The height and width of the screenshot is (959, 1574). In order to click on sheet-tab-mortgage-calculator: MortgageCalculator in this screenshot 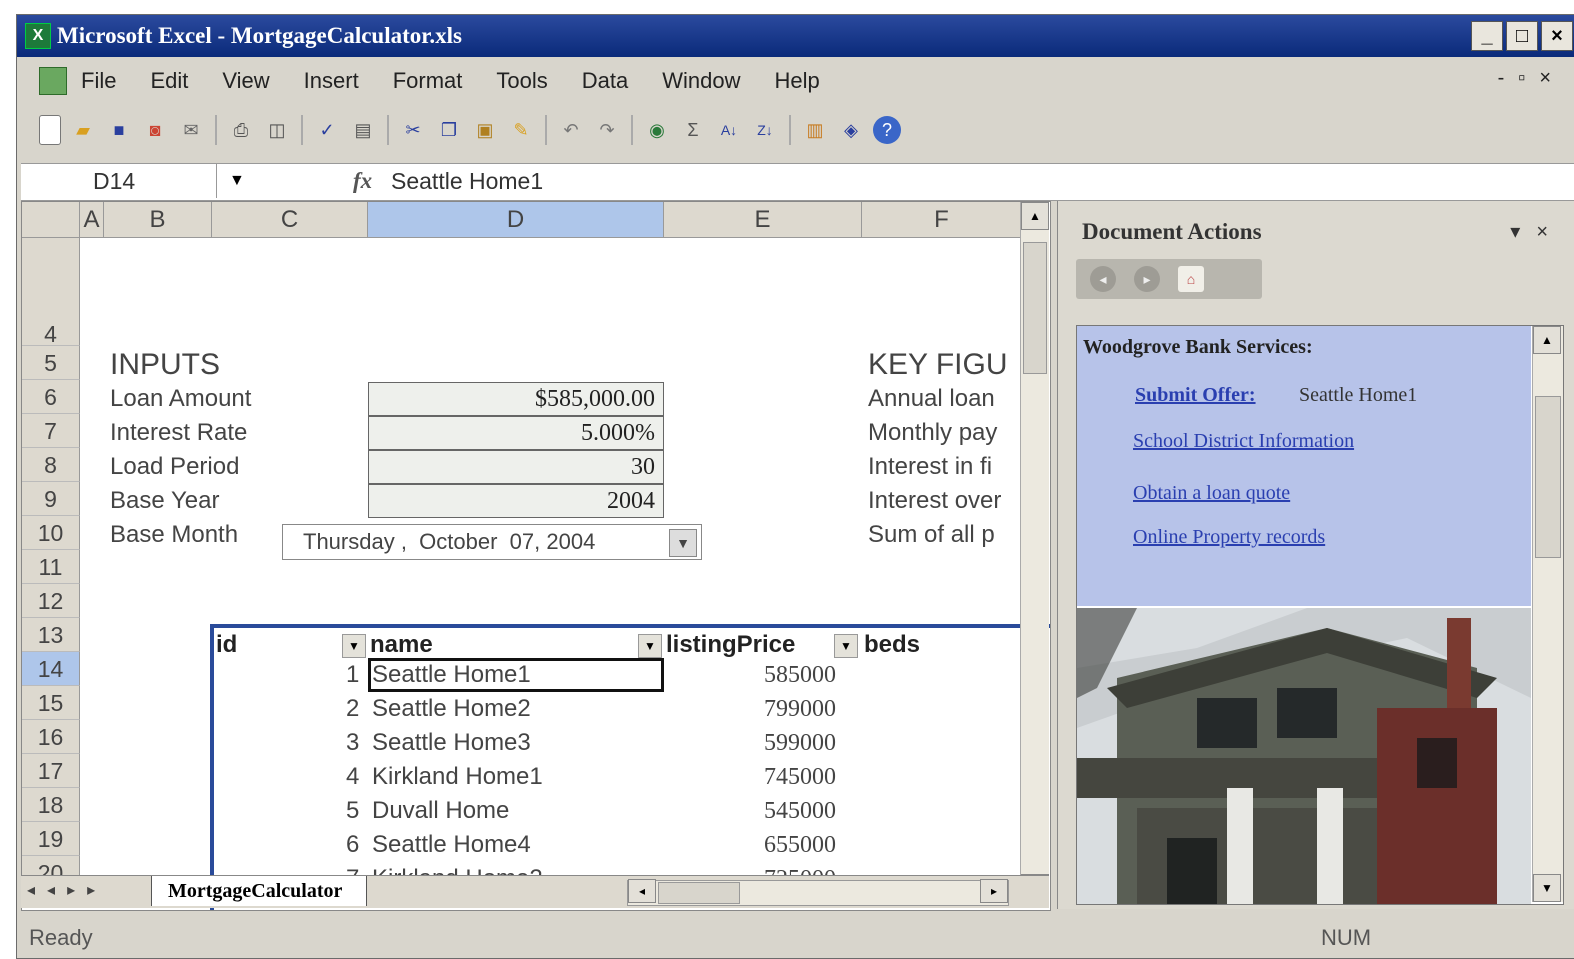, I will do `click(259, 891)`.